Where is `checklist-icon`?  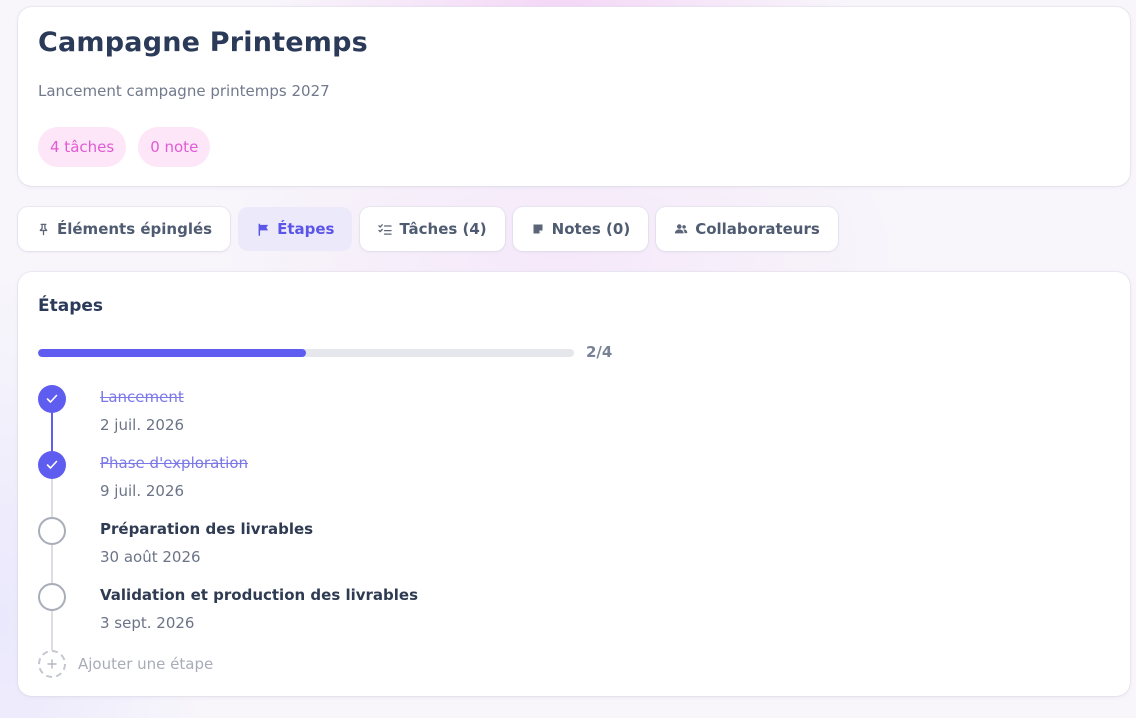 checklist-icon is located at coordinates (385, 229).